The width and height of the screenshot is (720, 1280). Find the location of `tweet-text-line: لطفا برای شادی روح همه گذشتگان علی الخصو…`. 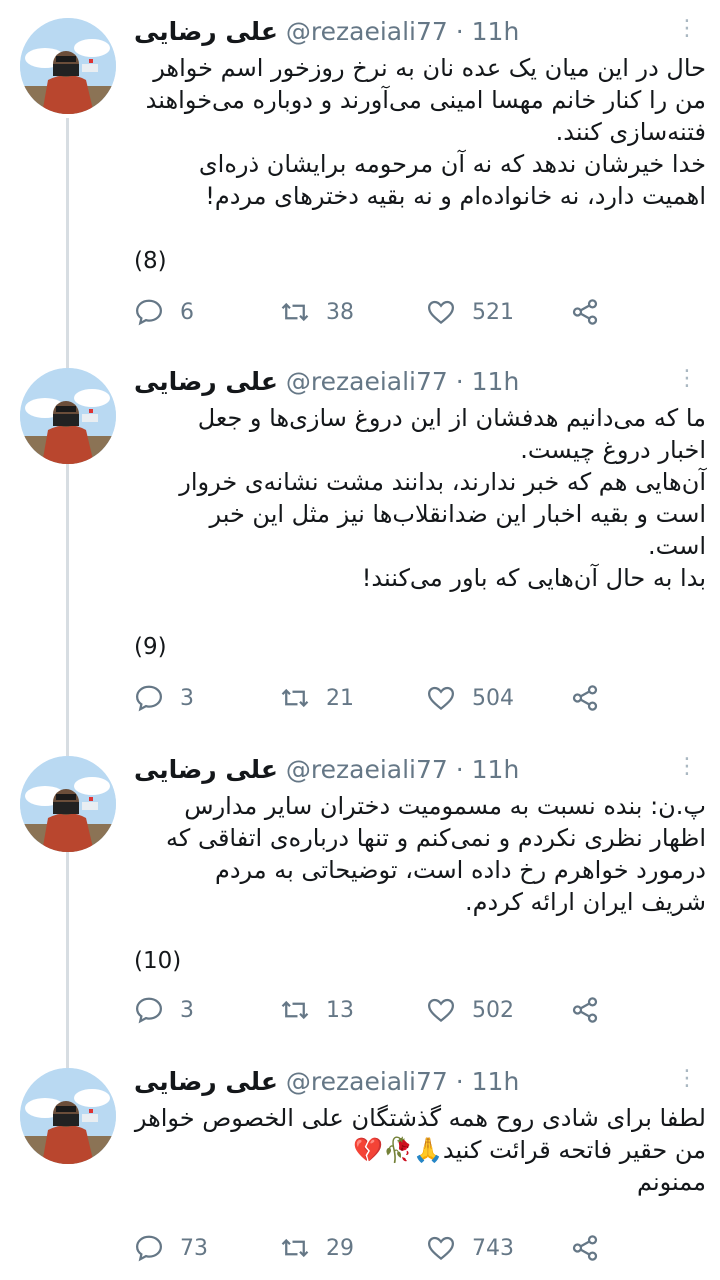

tweet-text-line: لطفا برای شادی روح همه گذشتگان علی الخصو… is located at coordinates (420, 1118).